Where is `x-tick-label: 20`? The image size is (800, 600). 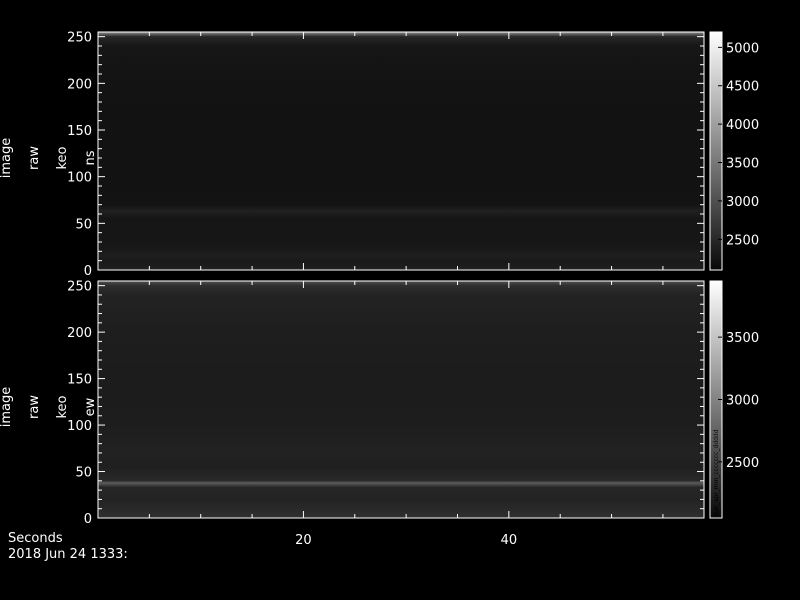
x-tick-label: 20 is located at coordinates (303, 540).